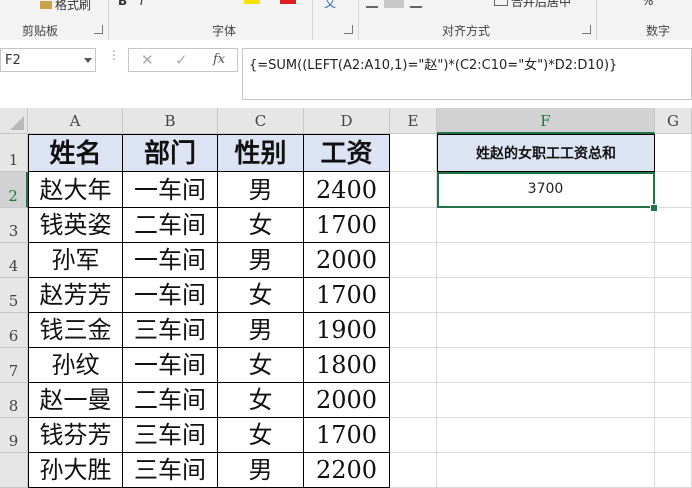  Describe the element at coordinates (88, 60) in the screenshot. I see `chevron-down-icon` at that location.